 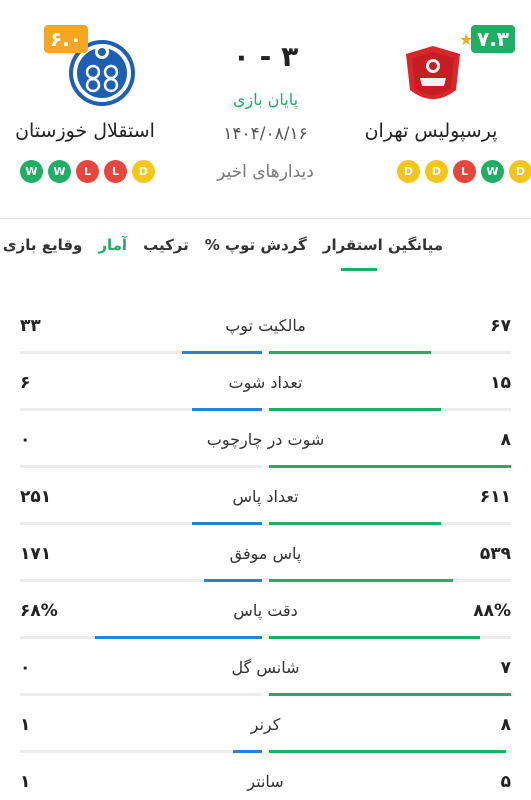 What do you see at coordinates (256, 245) in the screenshot?
I see `tab-ball-possession-flow: گردش توپ %` at bounding box center [256, 245].